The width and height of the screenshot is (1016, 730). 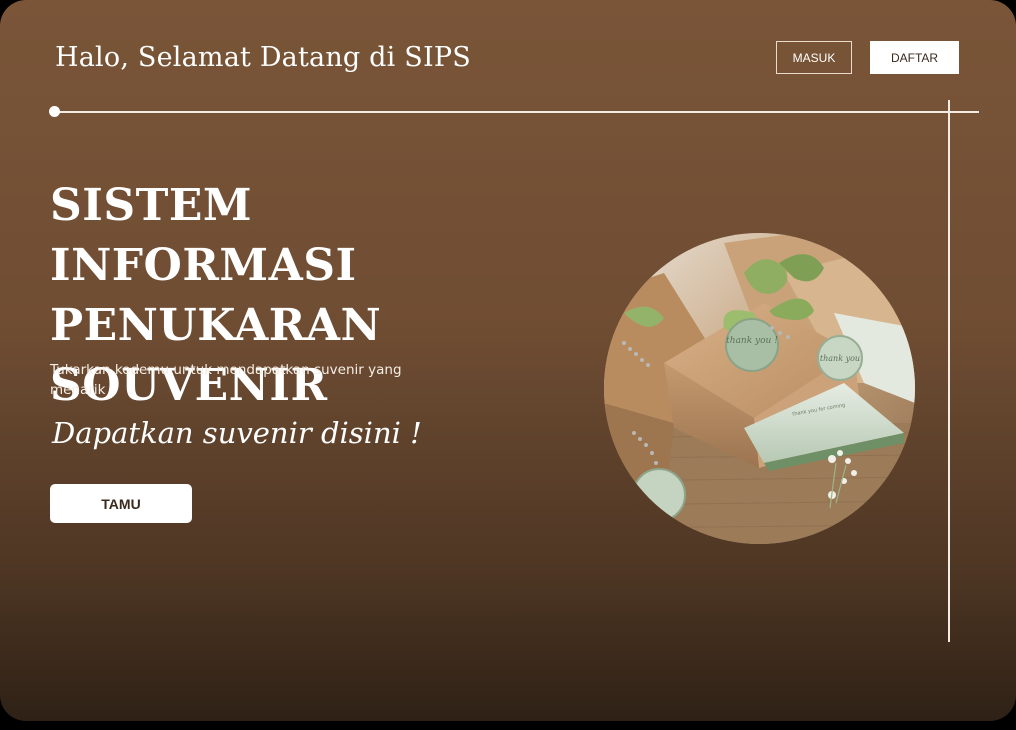 I want to click on hero-script-text: Dapatkan suvenir disini !, so click(x=237, y=433).